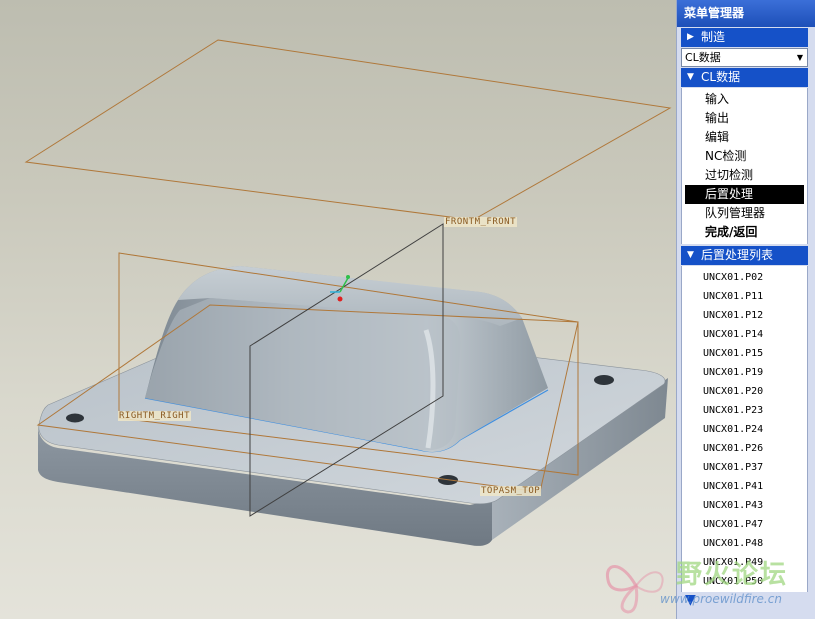 The image size is (815, 619). Describe the element at coordinates (744, 296) in the screenshot. I see `post-file-item: UNCX01.P11` at that location.